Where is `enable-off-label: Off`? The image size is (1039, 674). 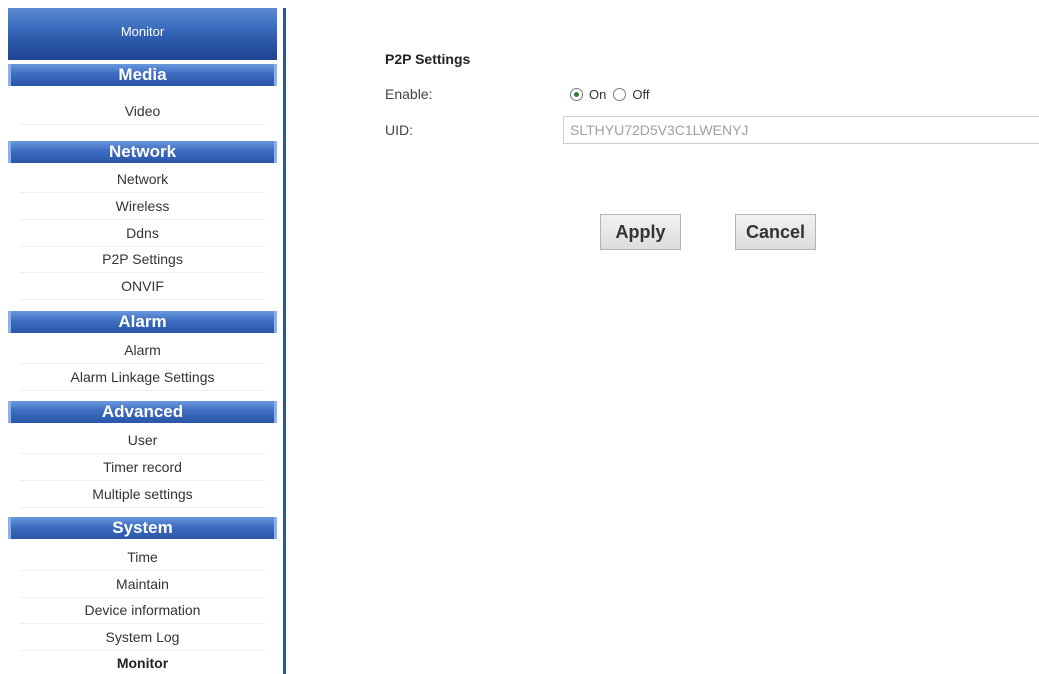
enable-off-label: Off is located at coordinates (640, 94).